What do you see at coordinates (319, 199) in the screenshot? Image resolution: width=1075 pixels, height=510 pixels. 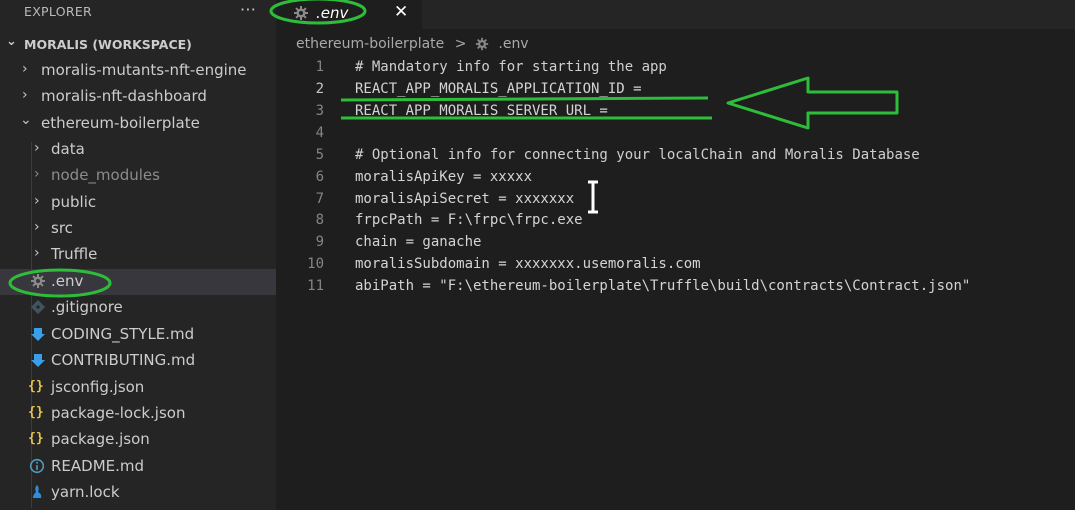 I see `line-number: 7` at bounding box center [319, 199].